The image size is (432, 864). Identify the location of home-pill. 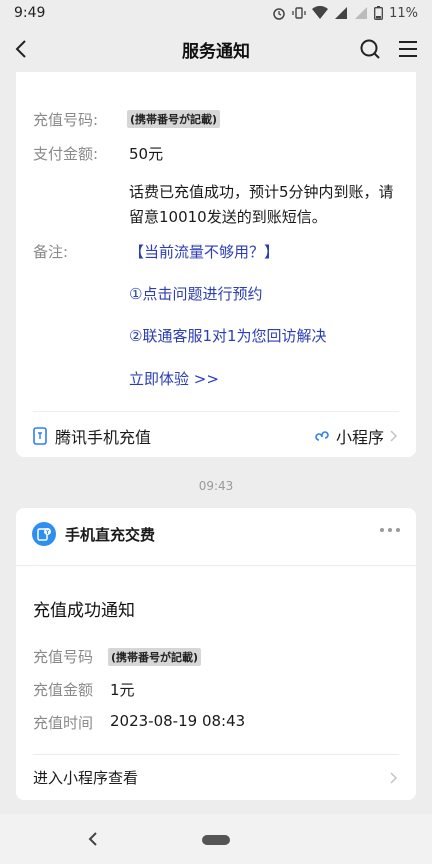
(216, 840).